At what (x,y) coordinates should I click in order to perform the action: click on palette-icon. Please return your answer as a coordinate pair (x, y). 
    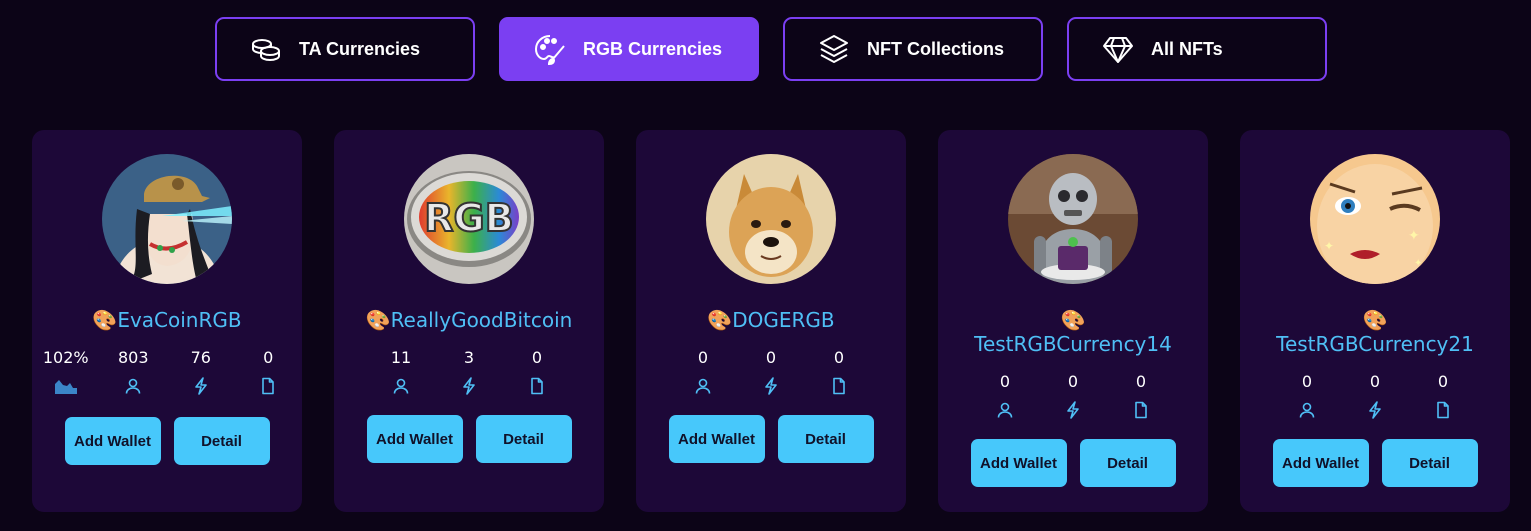
    Looking at the image, I should click on (550, 49).